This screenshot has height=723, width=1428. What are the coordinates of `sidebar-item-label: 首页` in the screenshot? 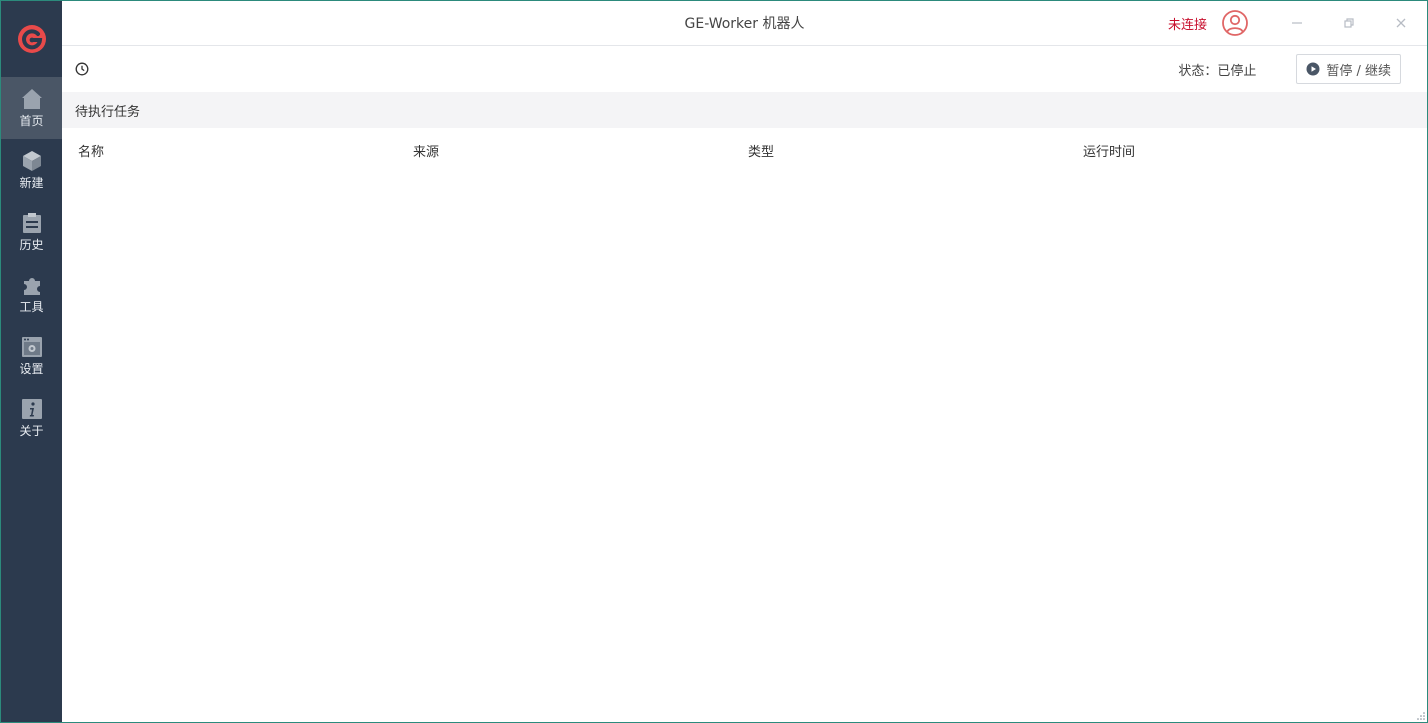 It's located at (31, 121).